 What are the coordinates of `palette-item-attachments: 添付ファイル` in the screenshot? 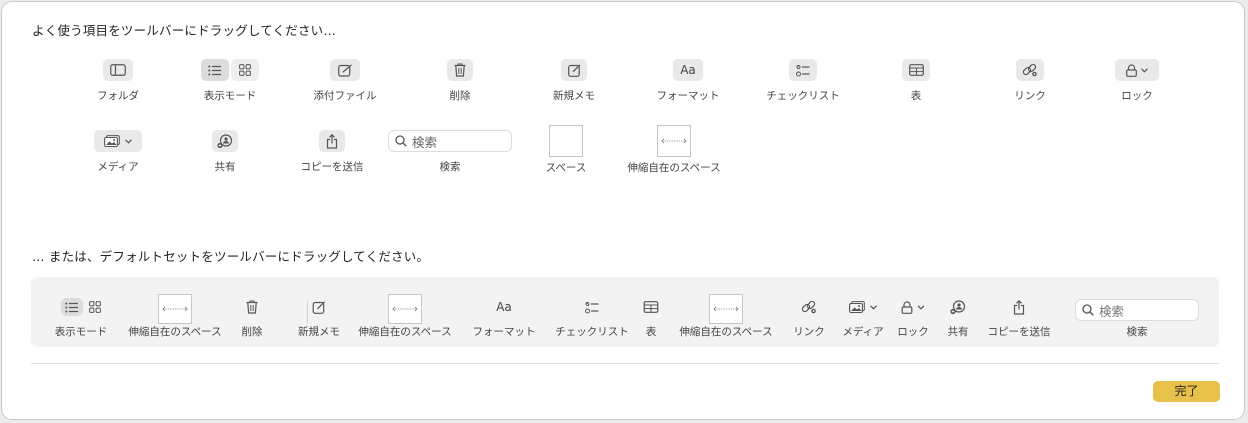 It's located at (345, 89).